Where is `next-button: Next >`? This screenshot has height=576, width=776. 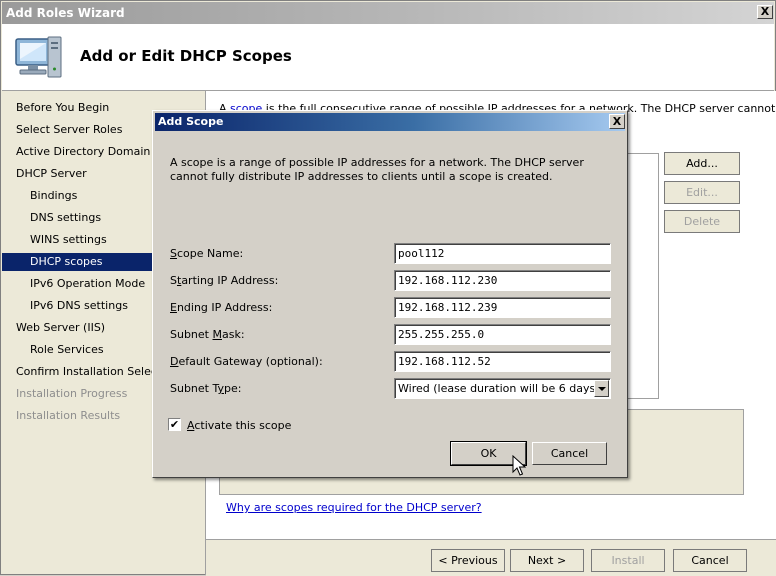
next-button: Next > is located at coordinates (547, 560).